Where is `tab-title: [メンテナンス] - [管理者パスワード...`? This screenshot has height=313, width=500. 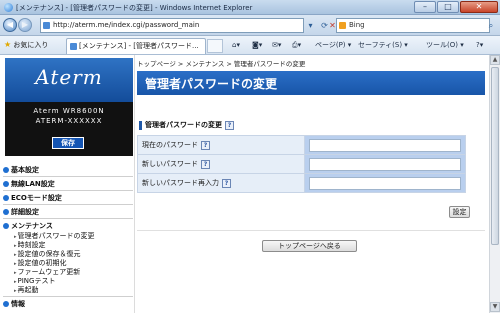
tab-title: [メンテナンス] - [管理者パスワード... is located at coordinates (139, 46).